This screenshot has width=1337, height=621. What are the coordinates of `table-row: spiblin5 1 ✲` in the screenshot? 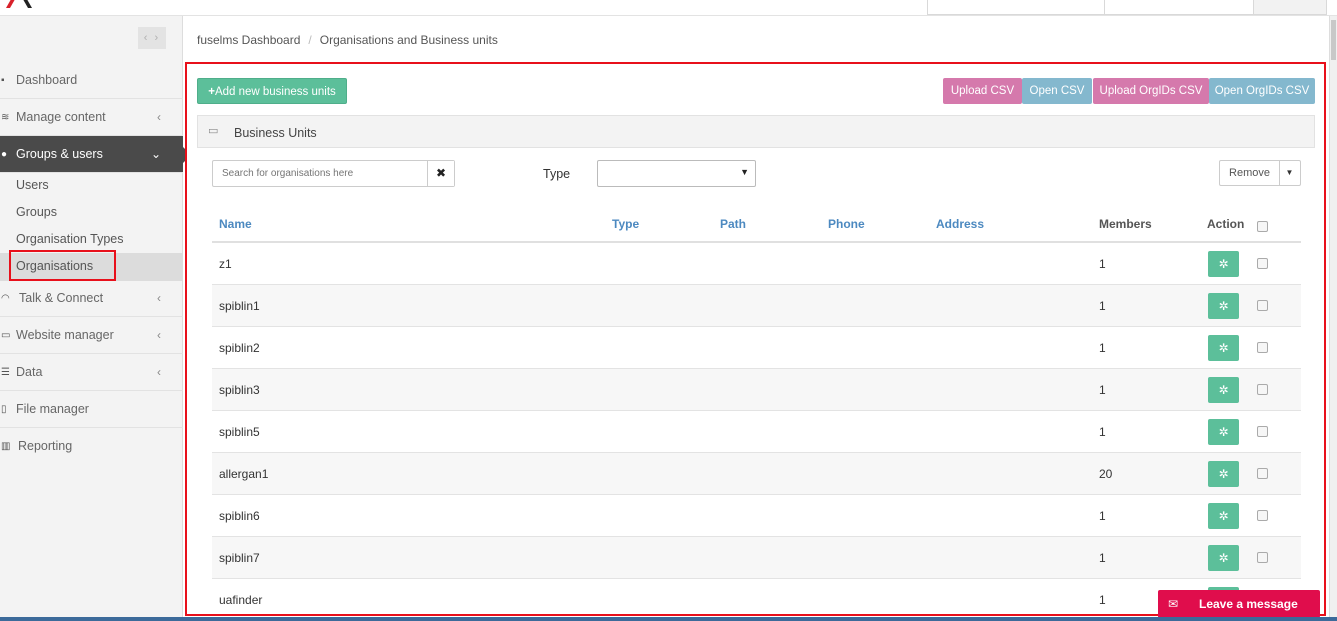 It's located at (756, 432).